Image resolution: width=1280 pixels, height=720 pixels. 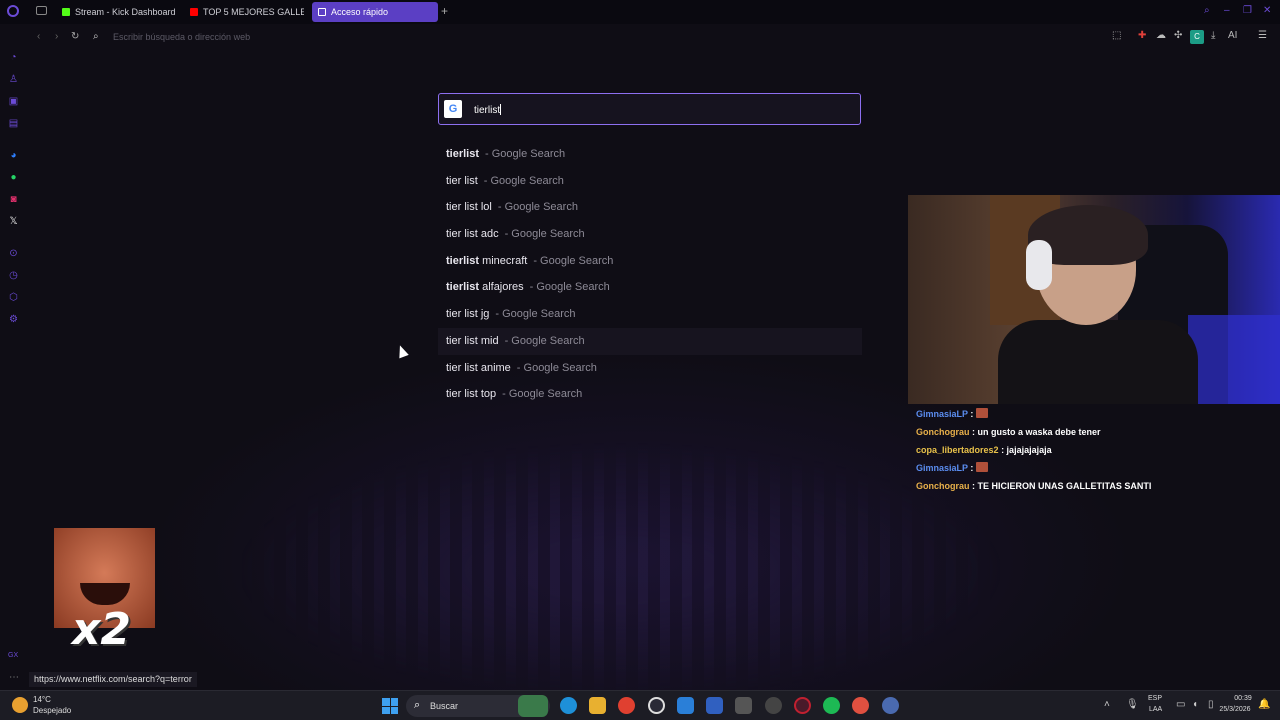 What do you see at coordinates (462, 180) in the screenshot?
I see `suggestion-text: tier list` at bounding box center [462, 180].